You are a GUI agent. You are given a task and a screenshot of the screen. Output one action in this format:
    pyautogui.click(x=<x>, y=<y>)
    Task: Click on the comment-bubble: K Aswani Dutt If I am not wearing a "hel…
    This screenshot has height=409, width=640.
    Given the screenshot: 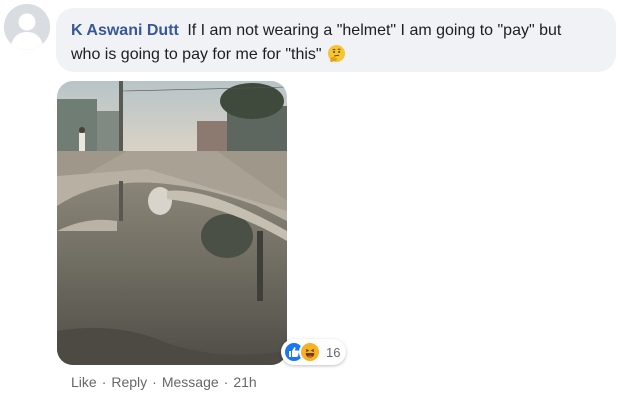 What is the action you would take?
    pyautogui.click(x=336, y=40)
    